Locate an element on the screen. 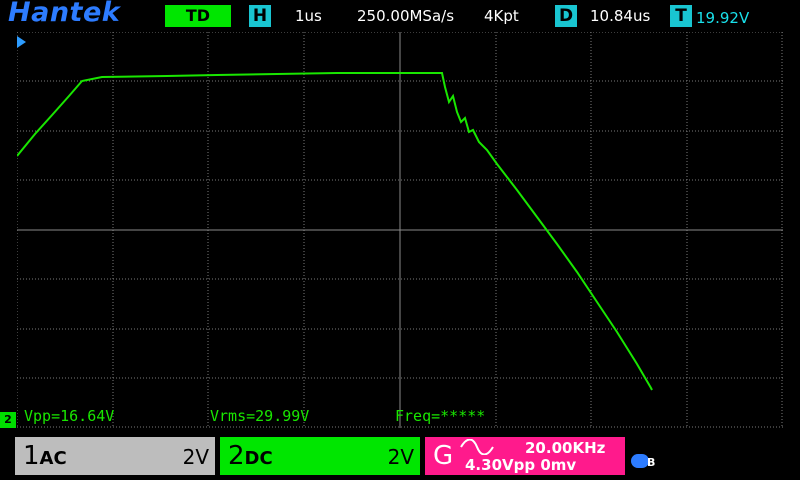 The image size is (800, 480). memory-depth-value: 4Kpt is located at coordinates (501, 16).